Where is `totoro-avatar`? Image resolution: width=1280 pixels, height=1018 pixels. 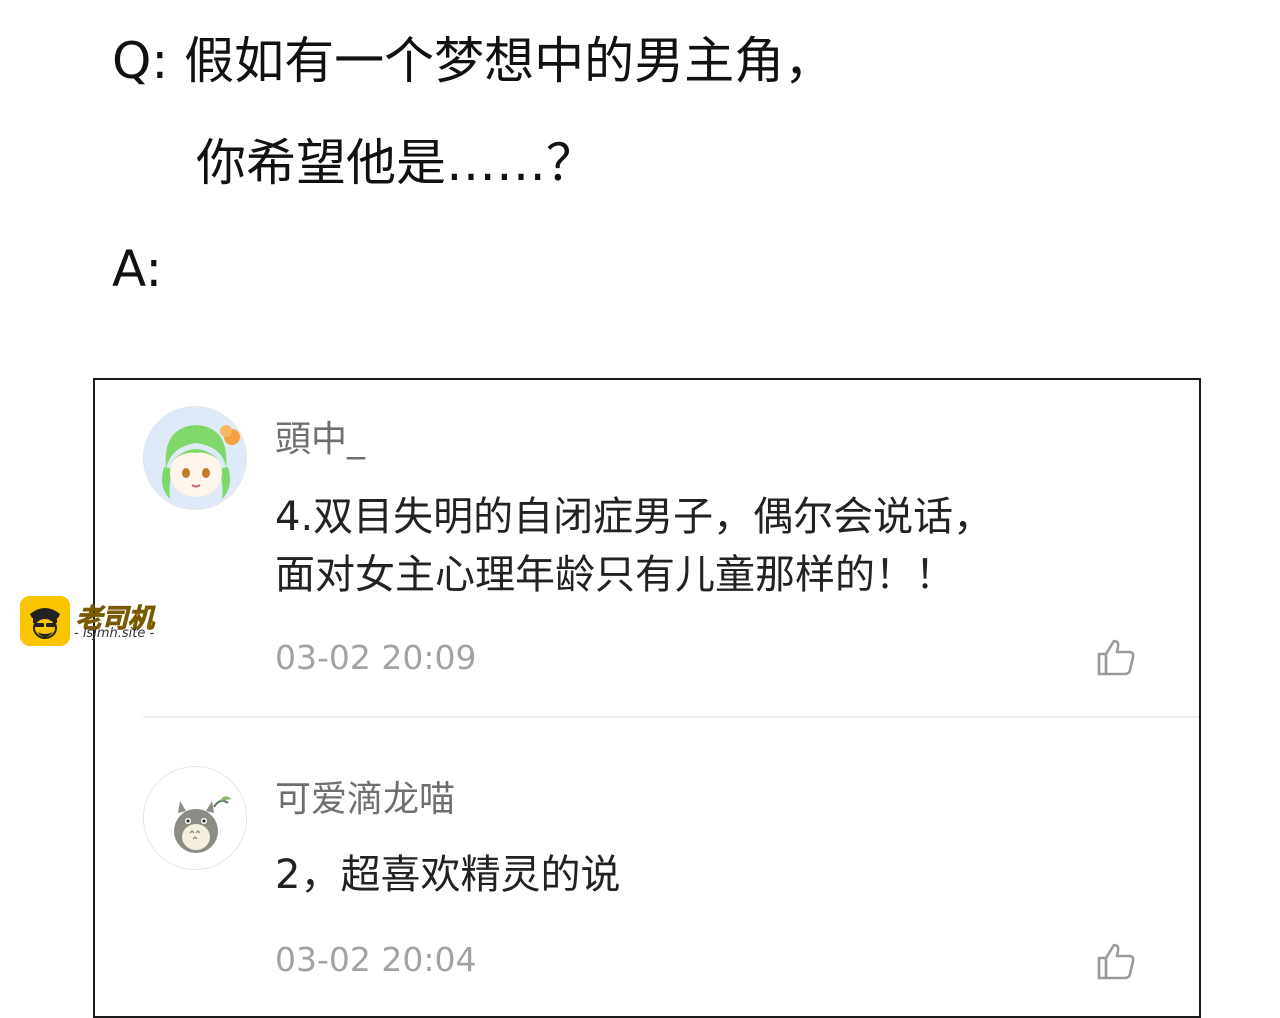
totoro-avatar is located at coordinates (195, 818).